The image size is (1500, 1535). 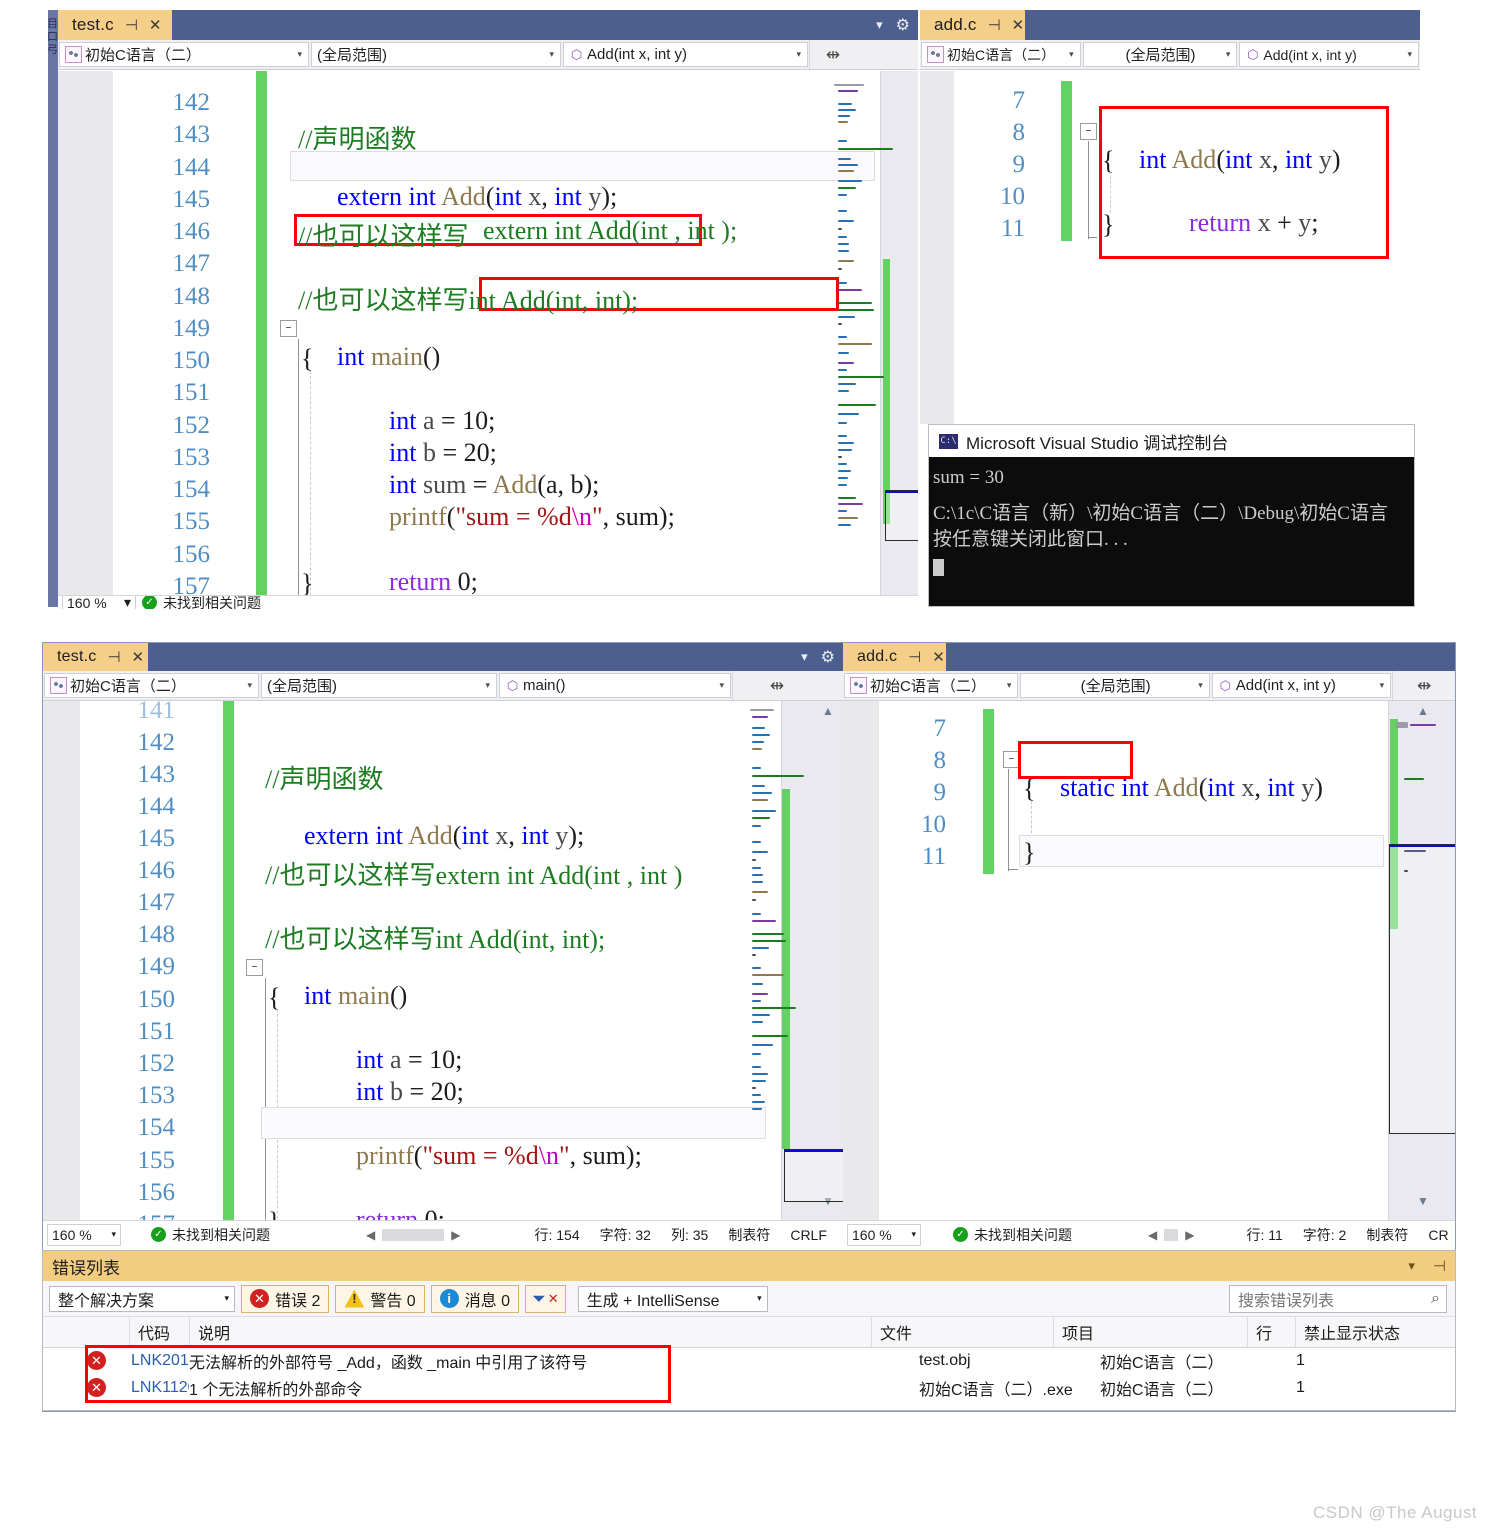 What do you see at coordinates (784, 910) in the screenshot?
I see `bottom-left-minimap-ticks` at bounding box center [784, 910].